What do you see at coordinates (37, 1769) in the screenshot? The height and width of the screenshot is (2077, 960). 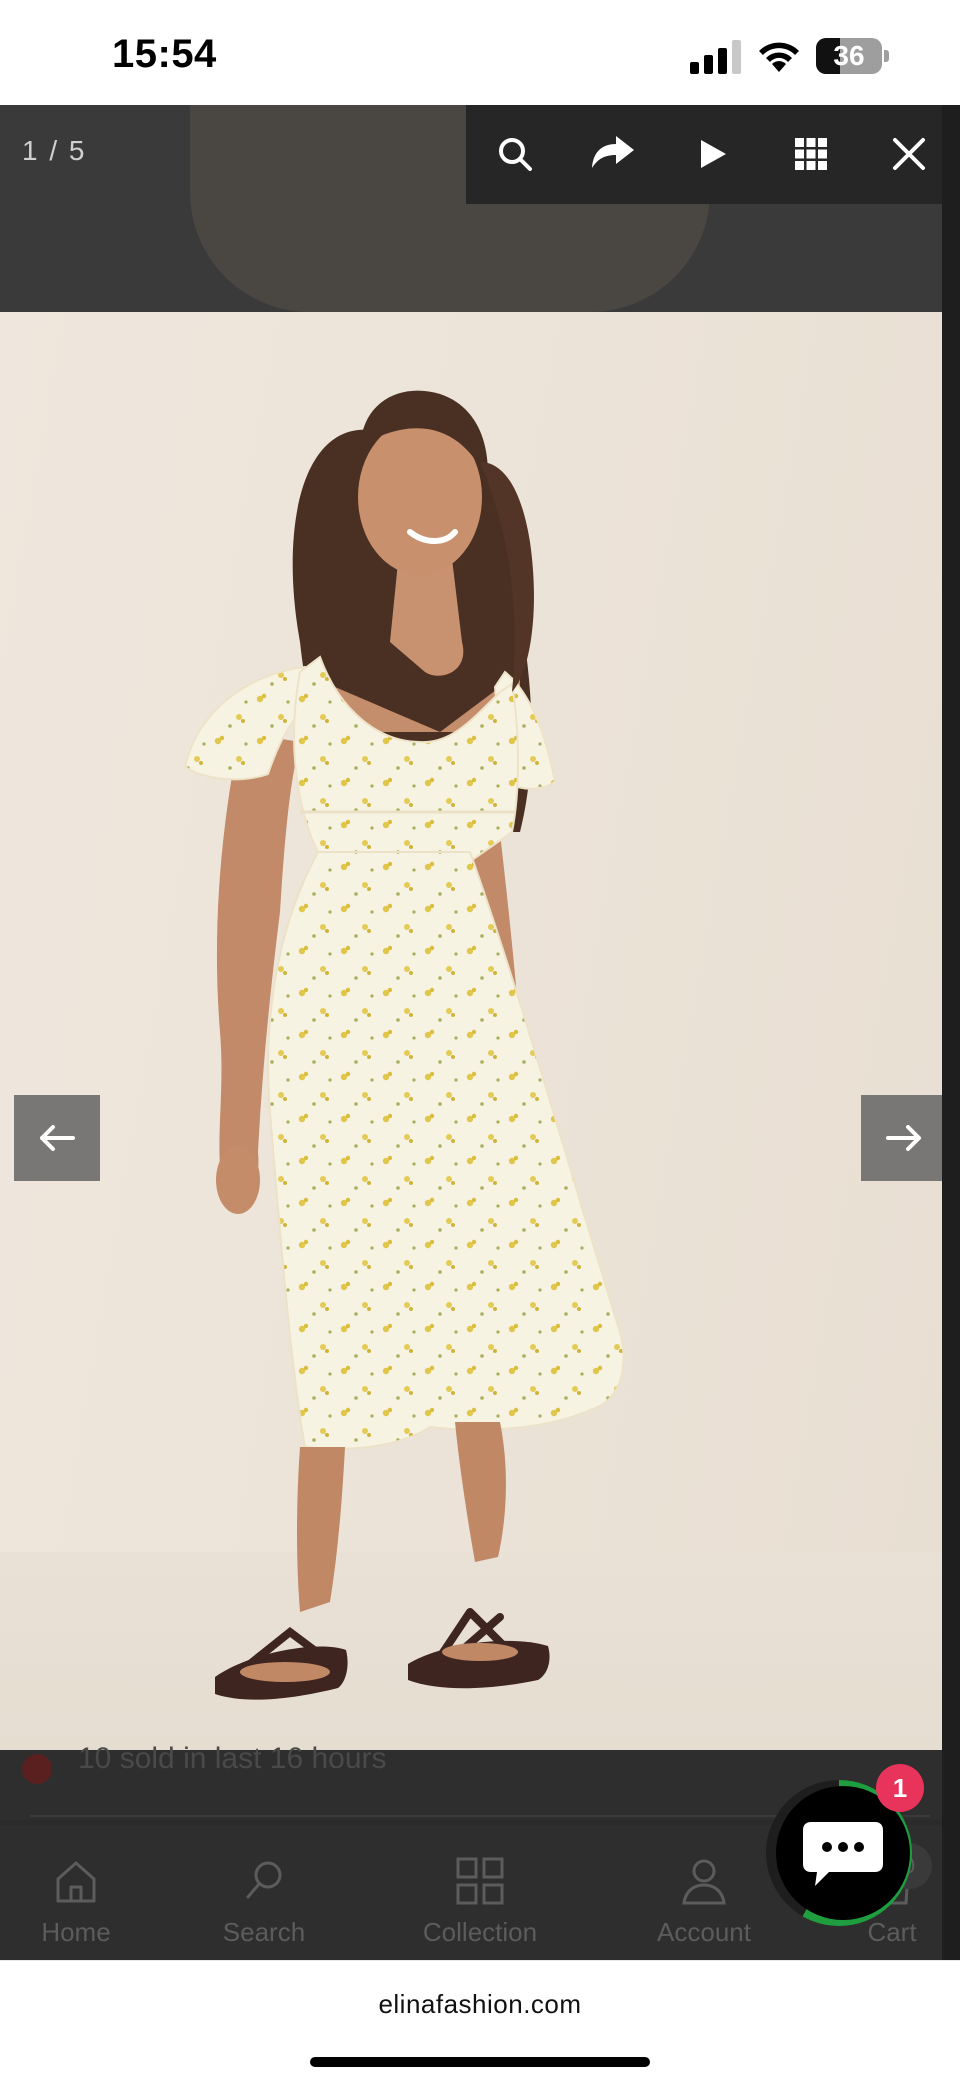 I see `fire-icon` at bounding box center [37, 1769].